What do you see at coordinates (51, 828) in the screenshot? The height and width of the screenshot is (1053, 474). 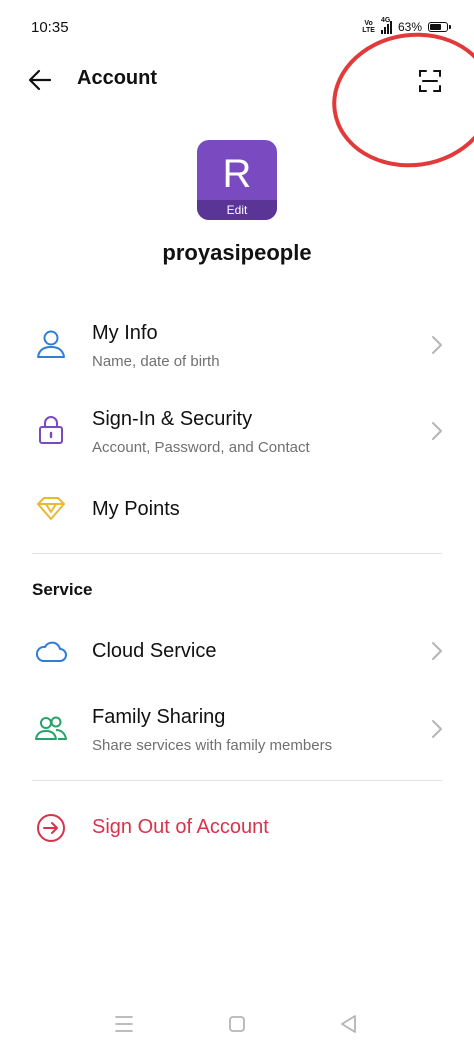 I see `sign-out-arrow-icon` at bounding box center [51, 828].